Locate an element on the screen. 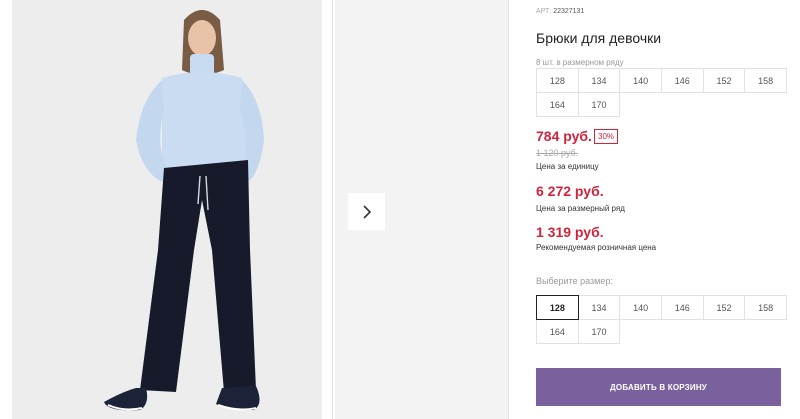  size-option-134: 134 is located at coordinates (599, 307).